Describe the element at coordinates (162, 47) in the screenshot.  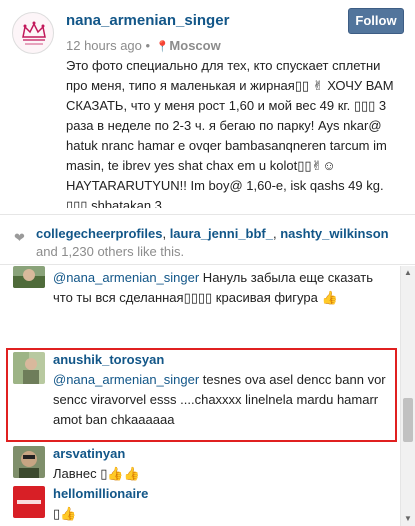
I see `location-pin-icon: 📍` at that location.